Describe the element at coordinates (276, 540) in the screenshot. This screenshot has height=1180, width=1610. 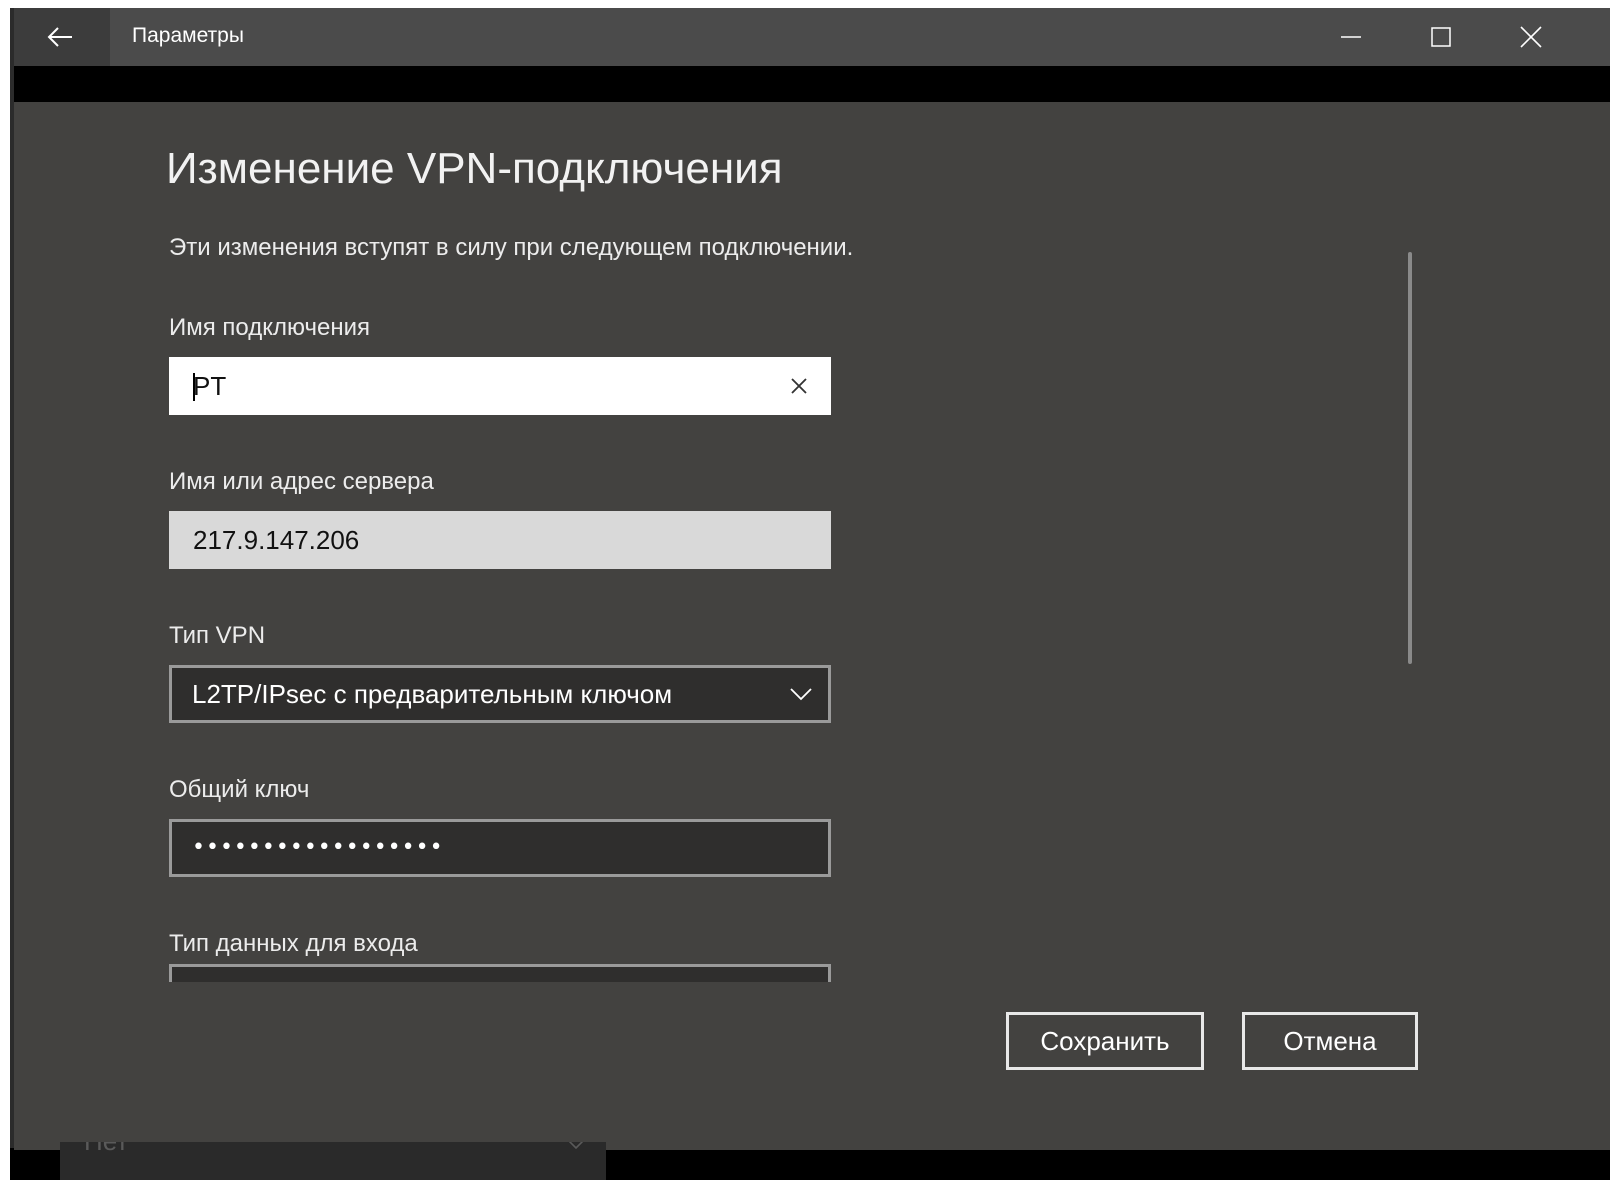
I see `server-value: 217.9.147.206` at that location.